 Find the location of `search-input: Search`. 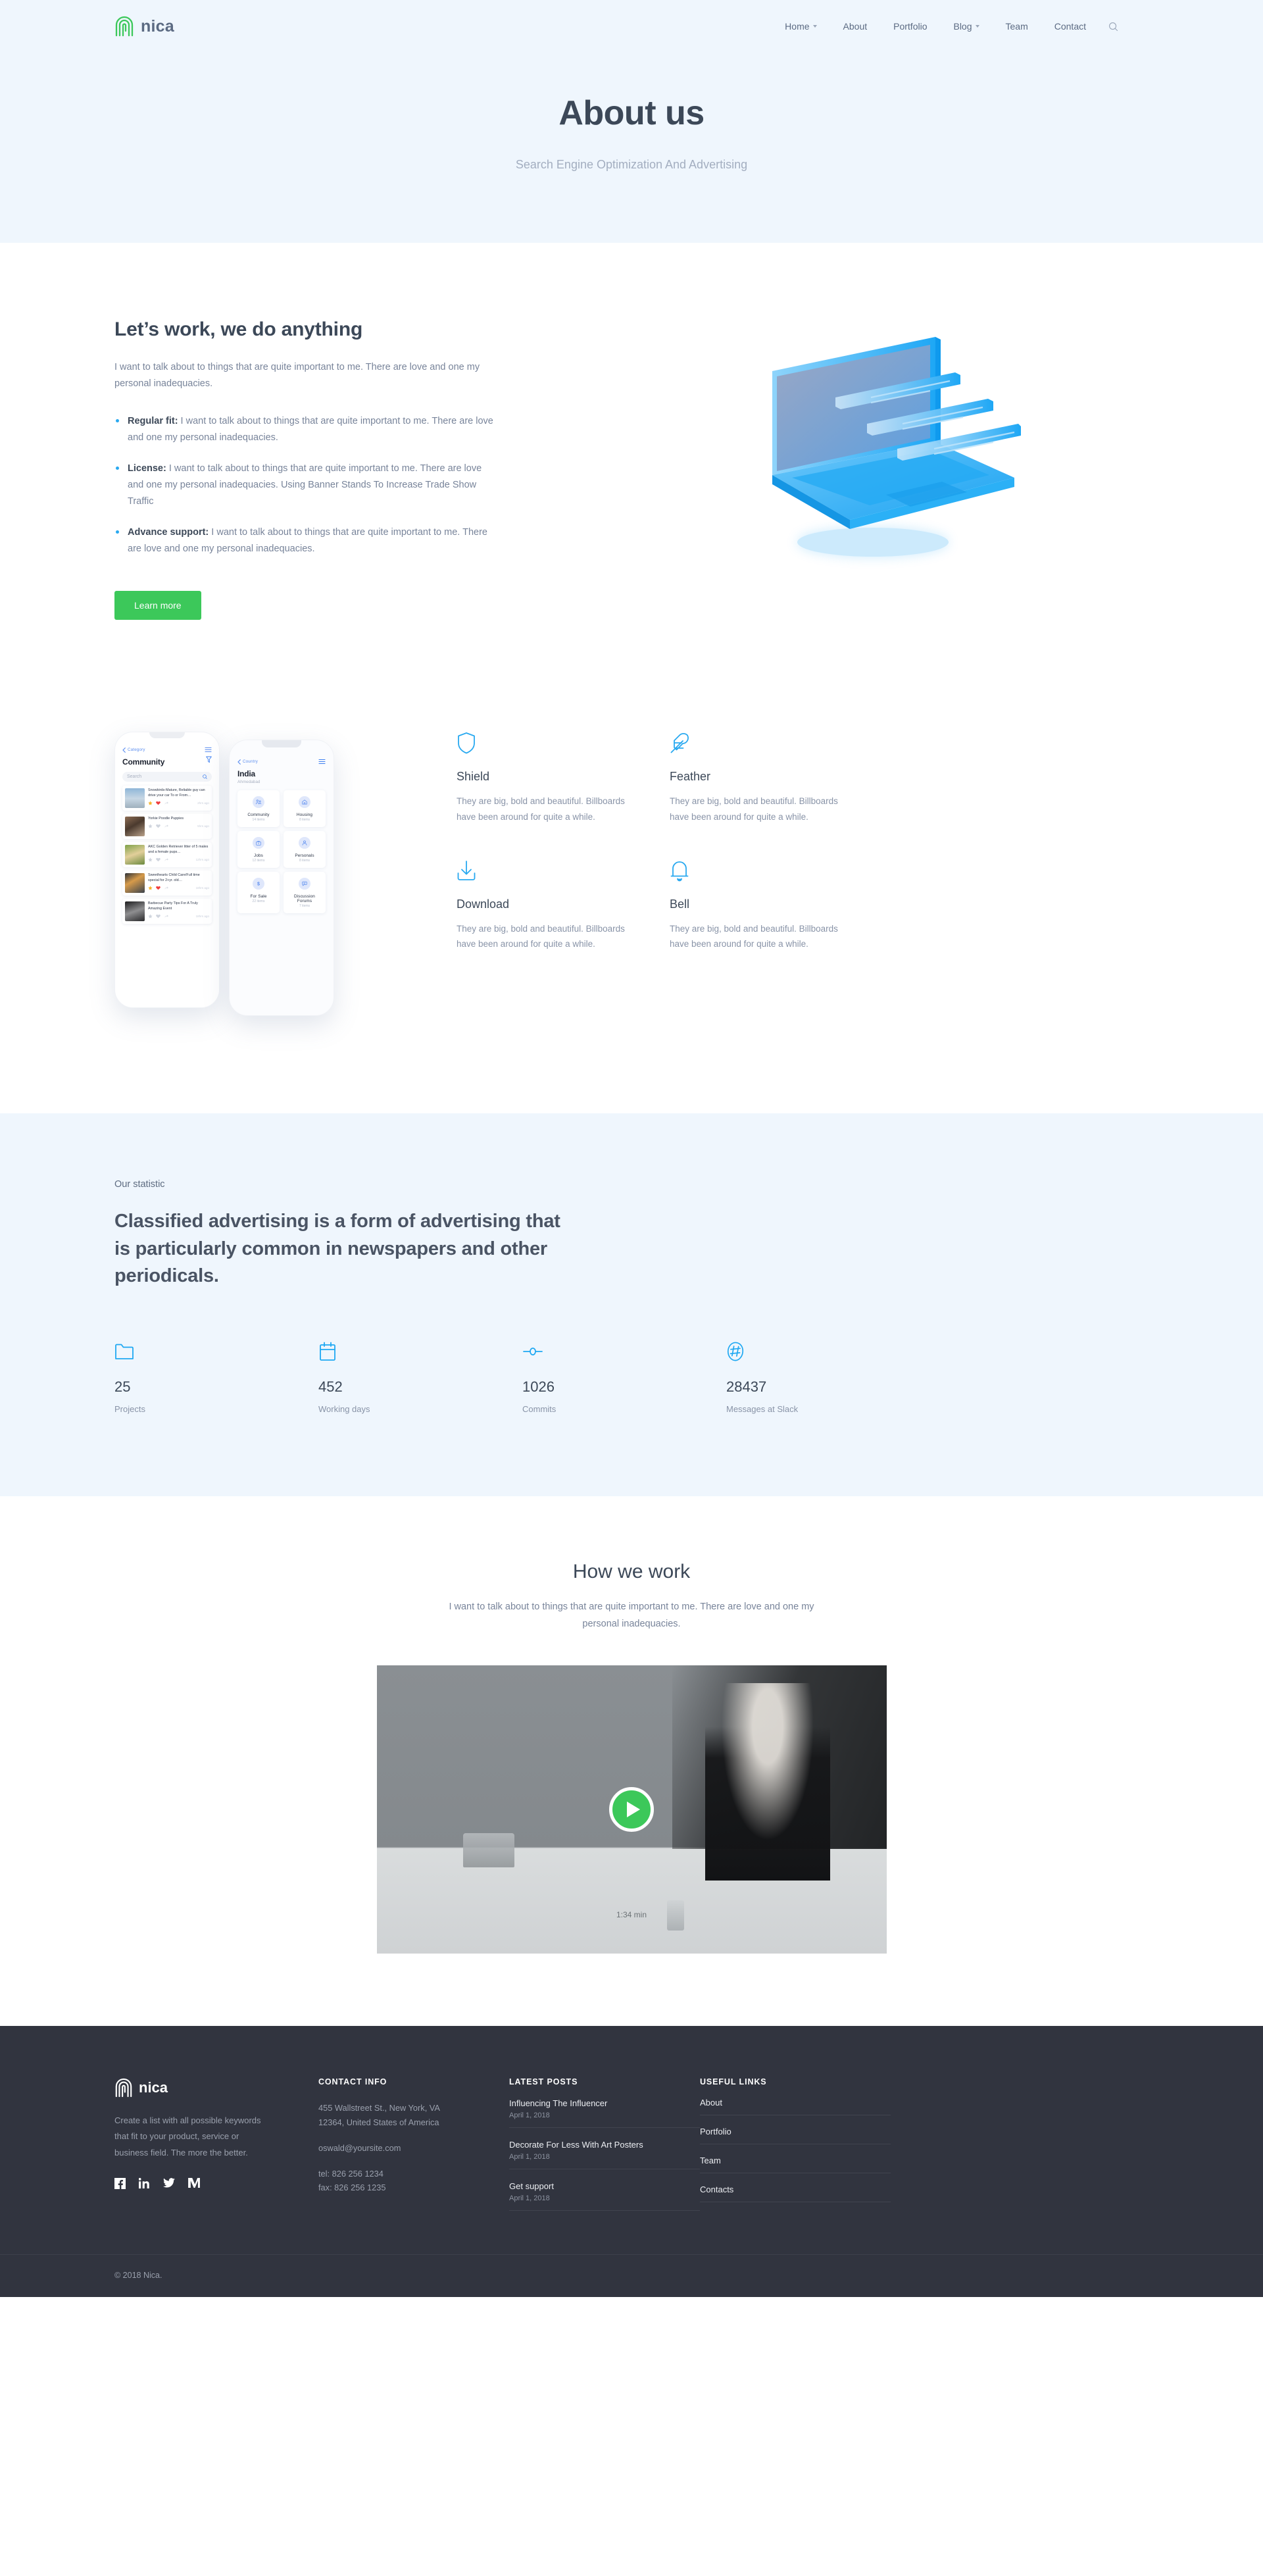

search-input: Search is located at coordinates (167, 777).